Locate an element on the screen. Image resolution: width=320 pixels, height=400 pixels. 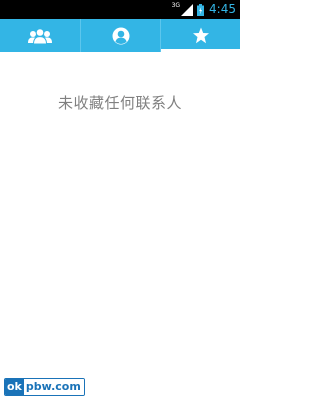
tab-bar is located at coordinates (120, 35).